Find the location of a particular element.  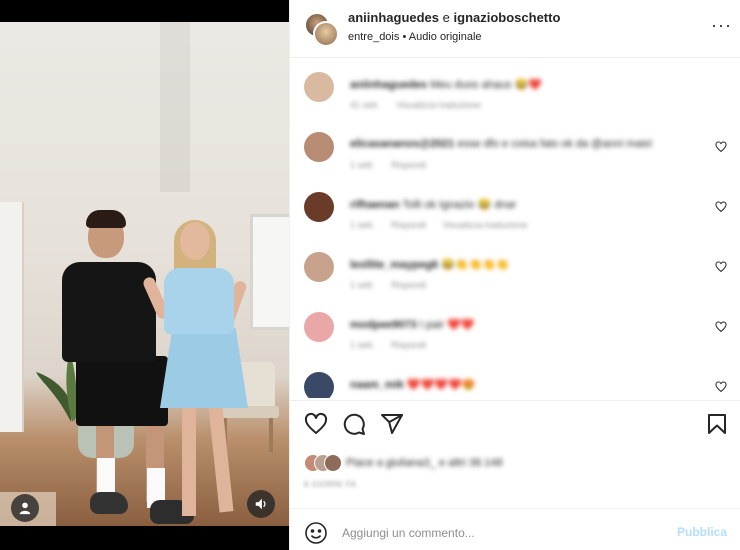

smiley-icon is located at coordinates (316, 533).